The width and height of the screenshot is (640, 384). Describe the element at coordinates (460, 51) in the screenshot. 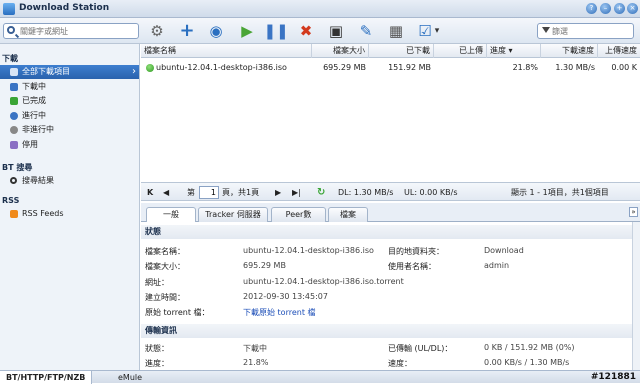

I see `column-header-uploaded: 已上傳` at that location.